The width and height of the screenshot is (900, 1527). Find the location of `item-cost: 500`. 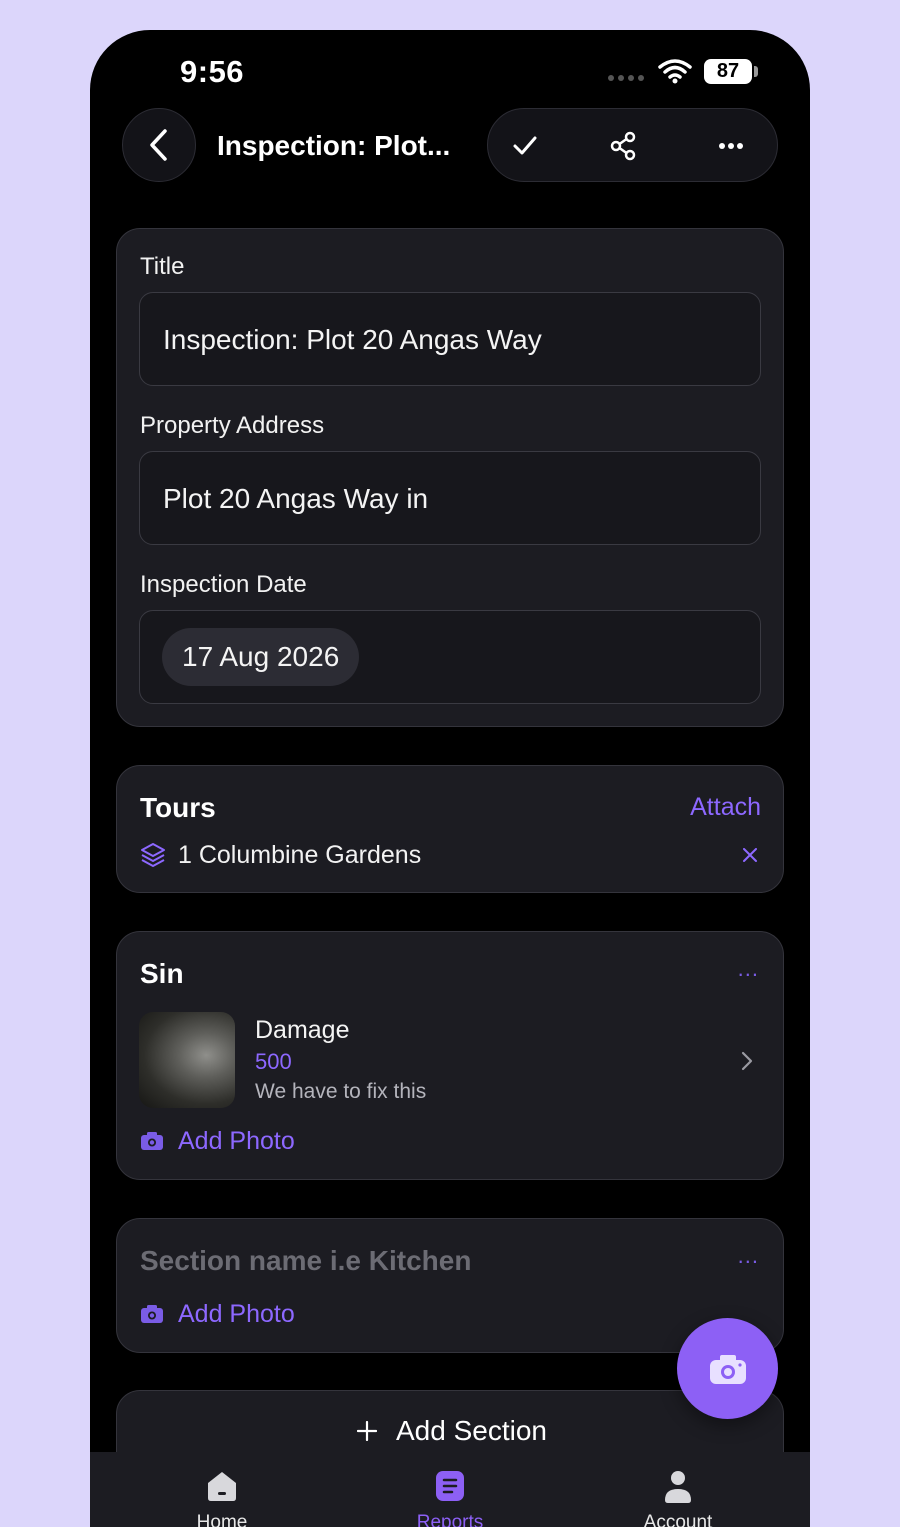

item-cost: 500 is located at coordinates (273, 1061).